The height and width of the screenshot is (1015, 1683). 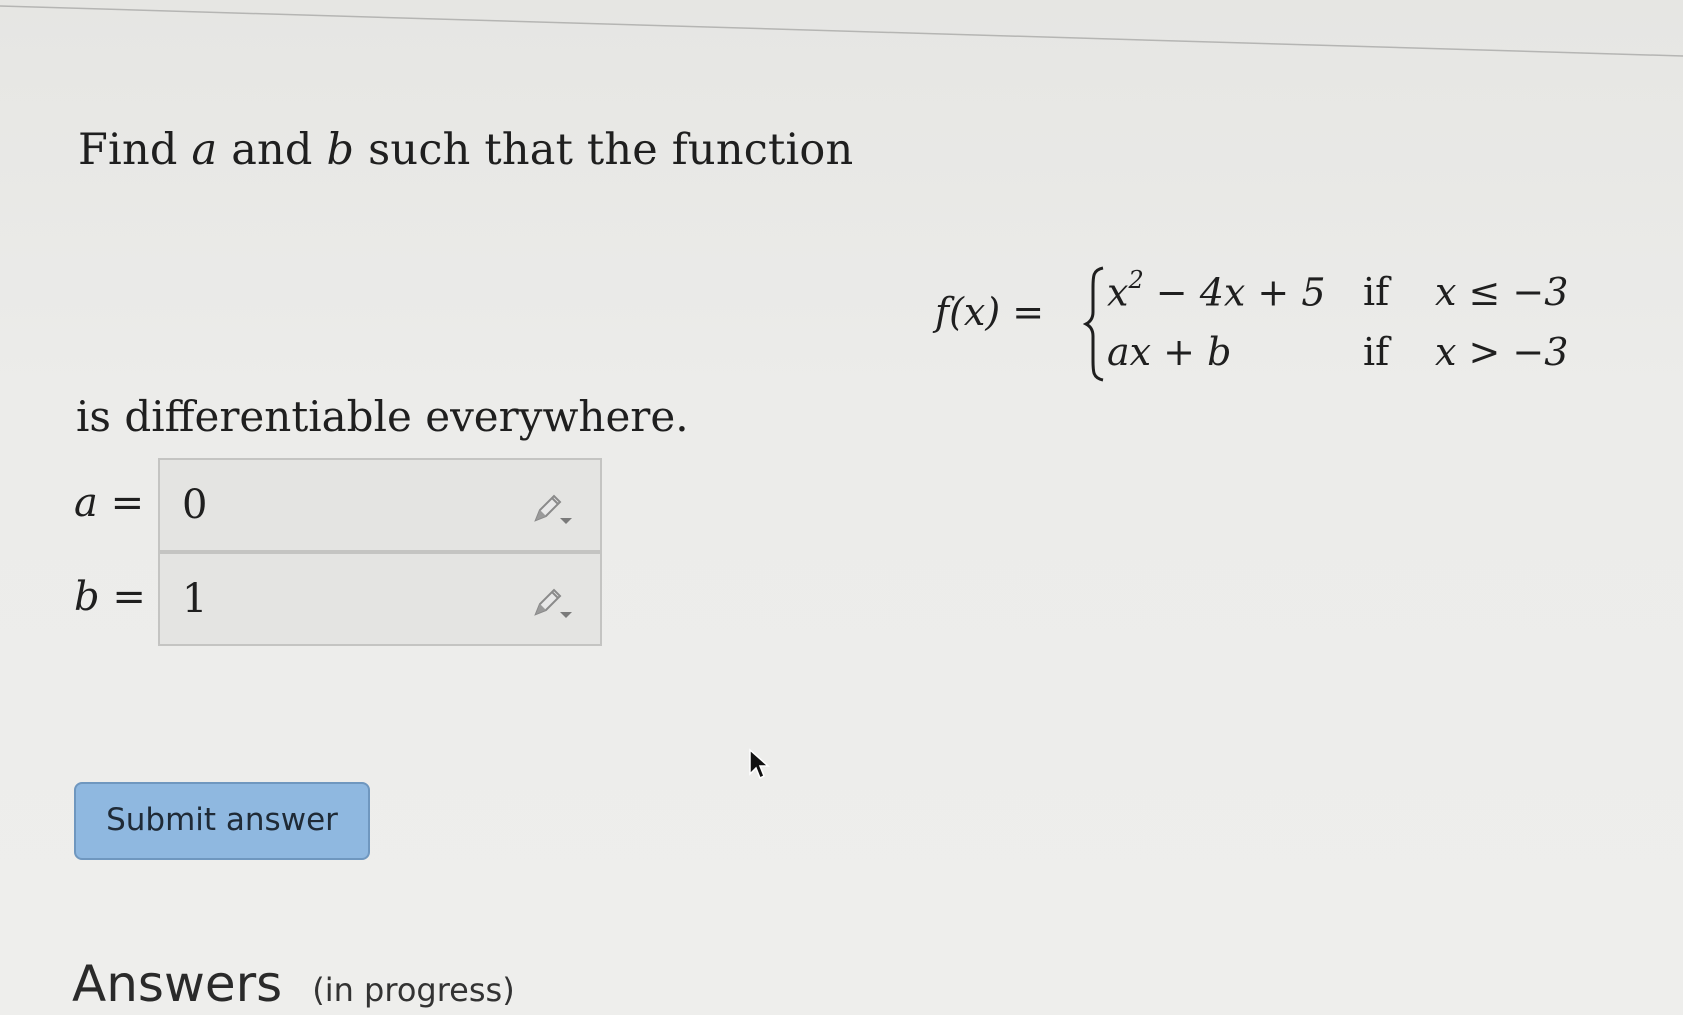 I want to click on case1-exponent: 2, so click(x=1136, y=280).